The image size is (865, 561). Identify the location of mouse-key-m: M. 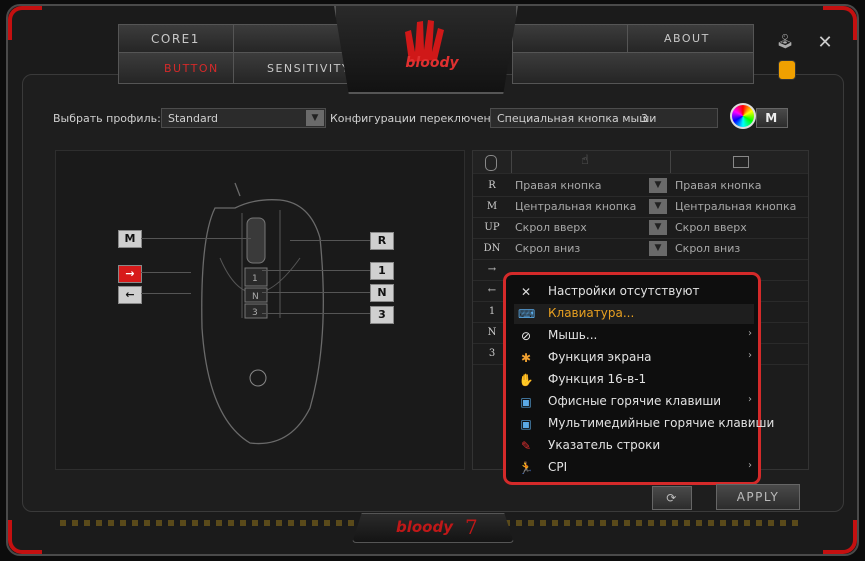
(130, 239).